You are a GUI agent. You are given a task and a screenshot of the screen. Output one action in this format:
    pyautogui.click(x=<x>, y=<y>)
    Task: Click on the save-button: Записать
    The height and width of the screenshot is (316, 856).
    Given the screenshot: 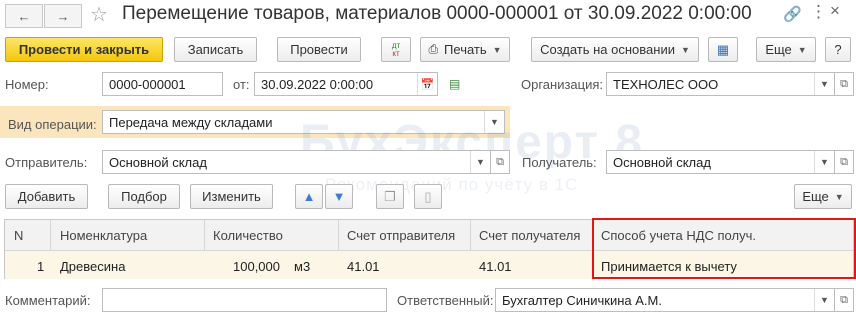 What is the action you would take?
    pyautogui.click(x=215, y=49)
    